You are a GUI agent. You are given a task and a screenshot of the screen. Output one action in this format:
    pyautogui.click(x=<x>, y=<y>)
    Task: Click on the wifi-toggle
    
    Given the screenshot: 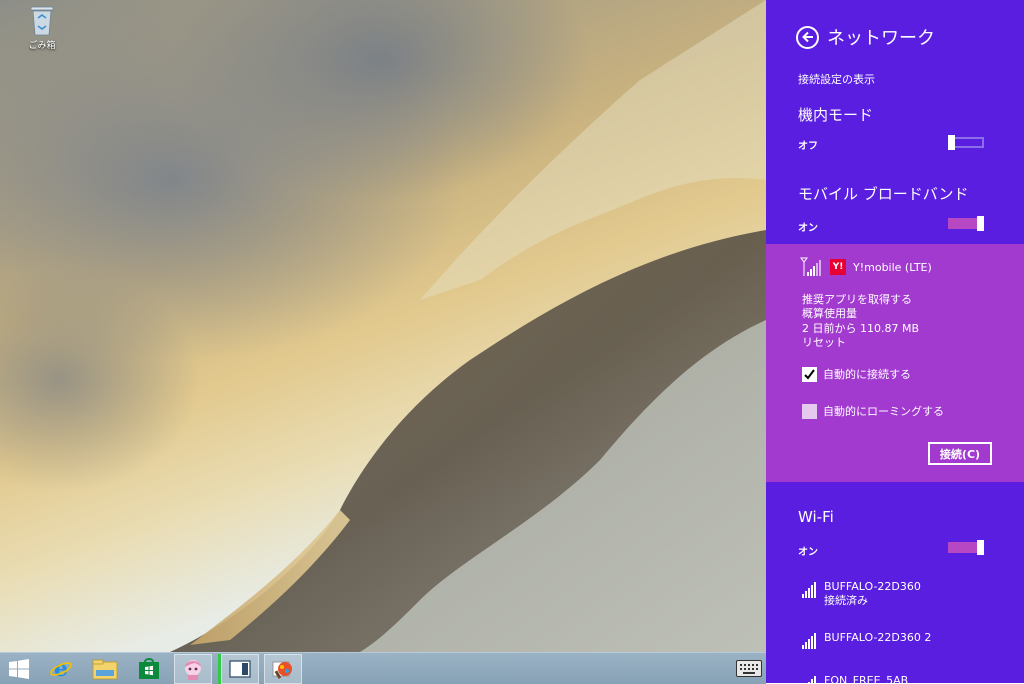 What is the action you would take?
    pyautogui.click(x=966, y=547)
    